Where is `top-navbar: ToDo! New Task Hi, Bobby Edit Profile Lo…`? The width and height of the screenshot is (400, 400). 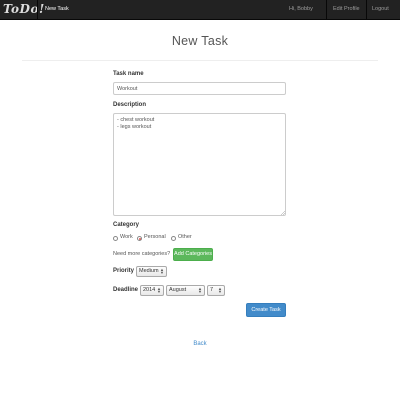
top-navbar: ToDo! New Task Hi, Bobby Edit Profile Lo… is located at coordinates (200, 10).